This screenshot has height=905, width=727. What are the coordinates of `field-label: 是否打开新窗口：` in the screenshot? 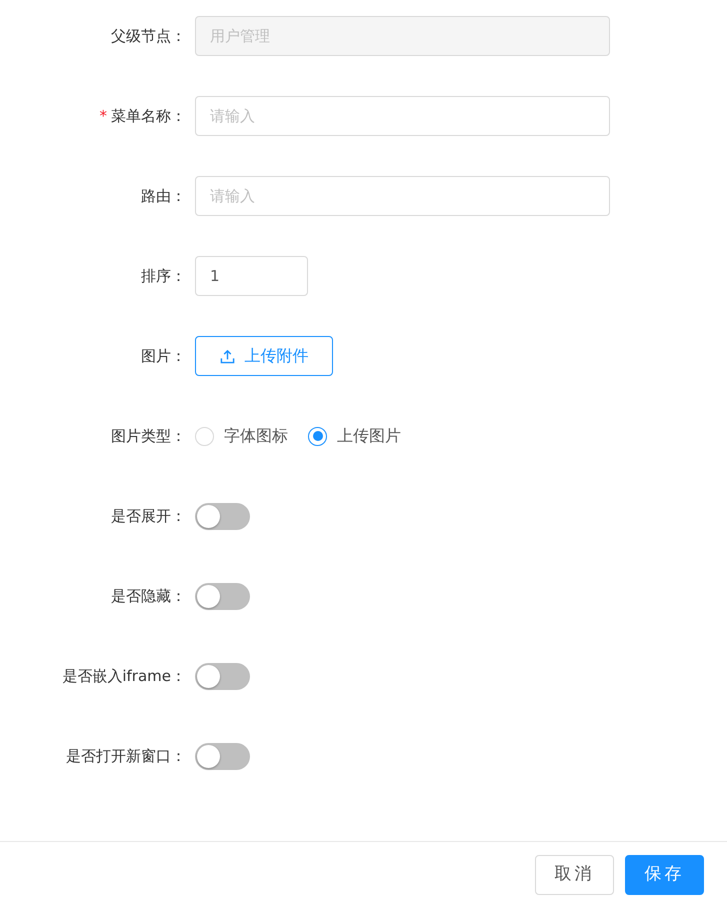 It's located at (126, 756).